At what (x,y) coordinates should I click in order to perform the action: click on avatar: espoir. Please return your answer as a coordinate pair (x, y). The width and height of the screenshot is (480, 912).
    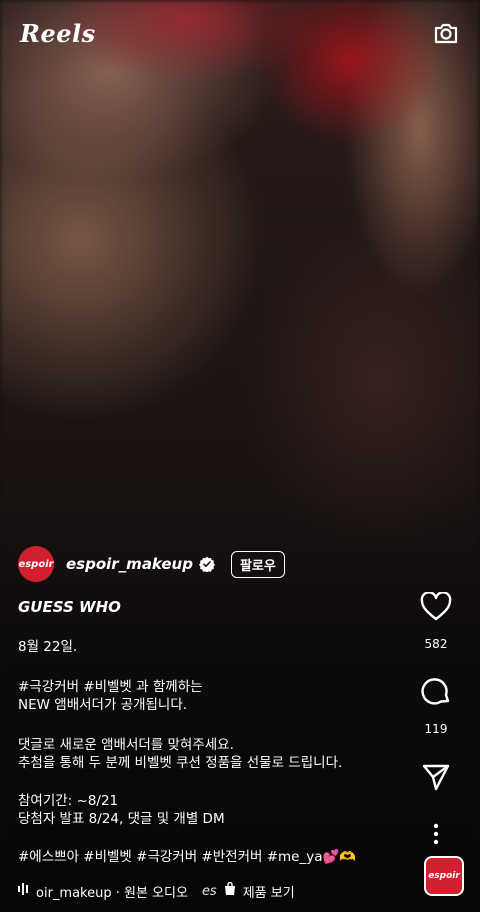
    Looking at the image, I should click on (36, 564).